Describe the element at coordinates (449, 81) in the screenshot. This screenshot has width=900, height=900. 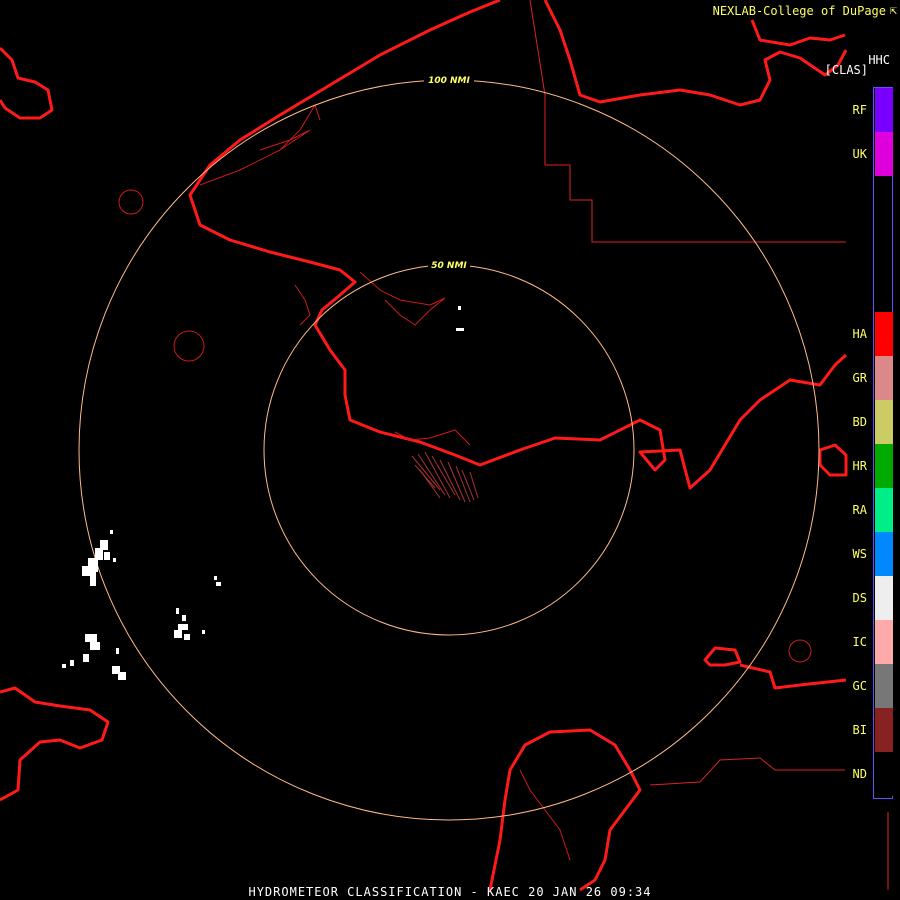
I see `ring-label-100: 100 NMI` at that location.